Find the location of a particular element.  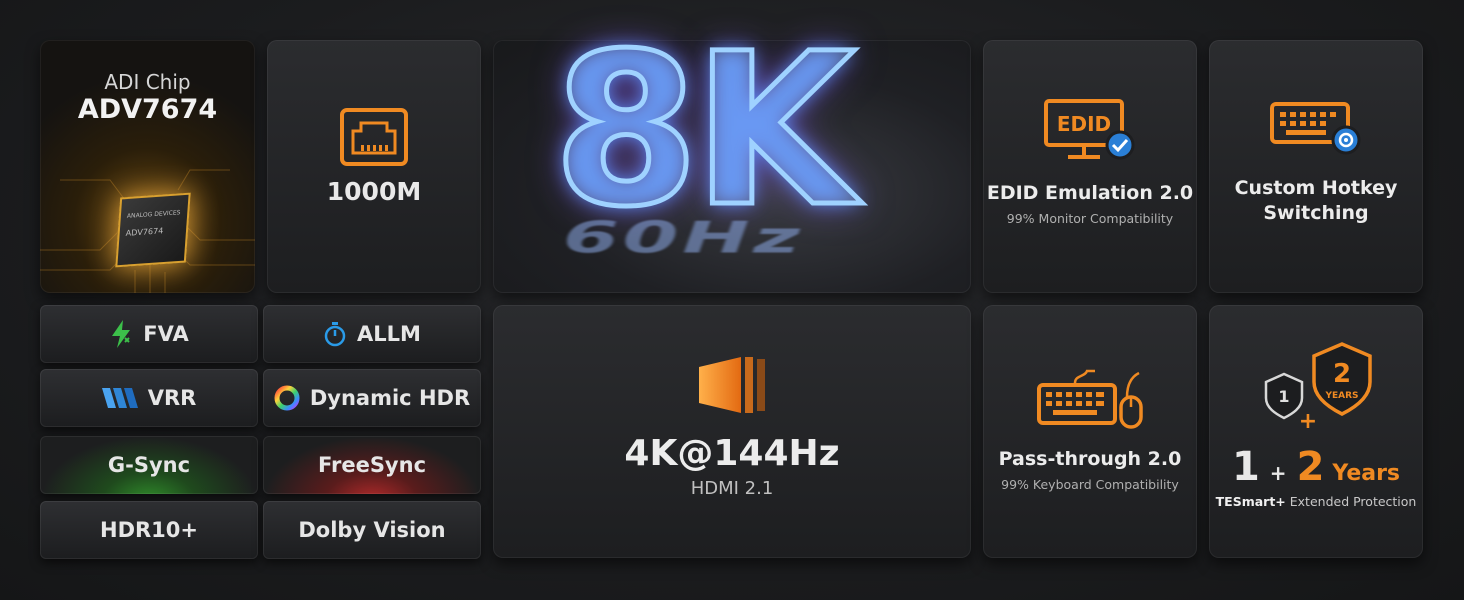

warranty-base-years: 1 is located at coordinates (1245, 467).